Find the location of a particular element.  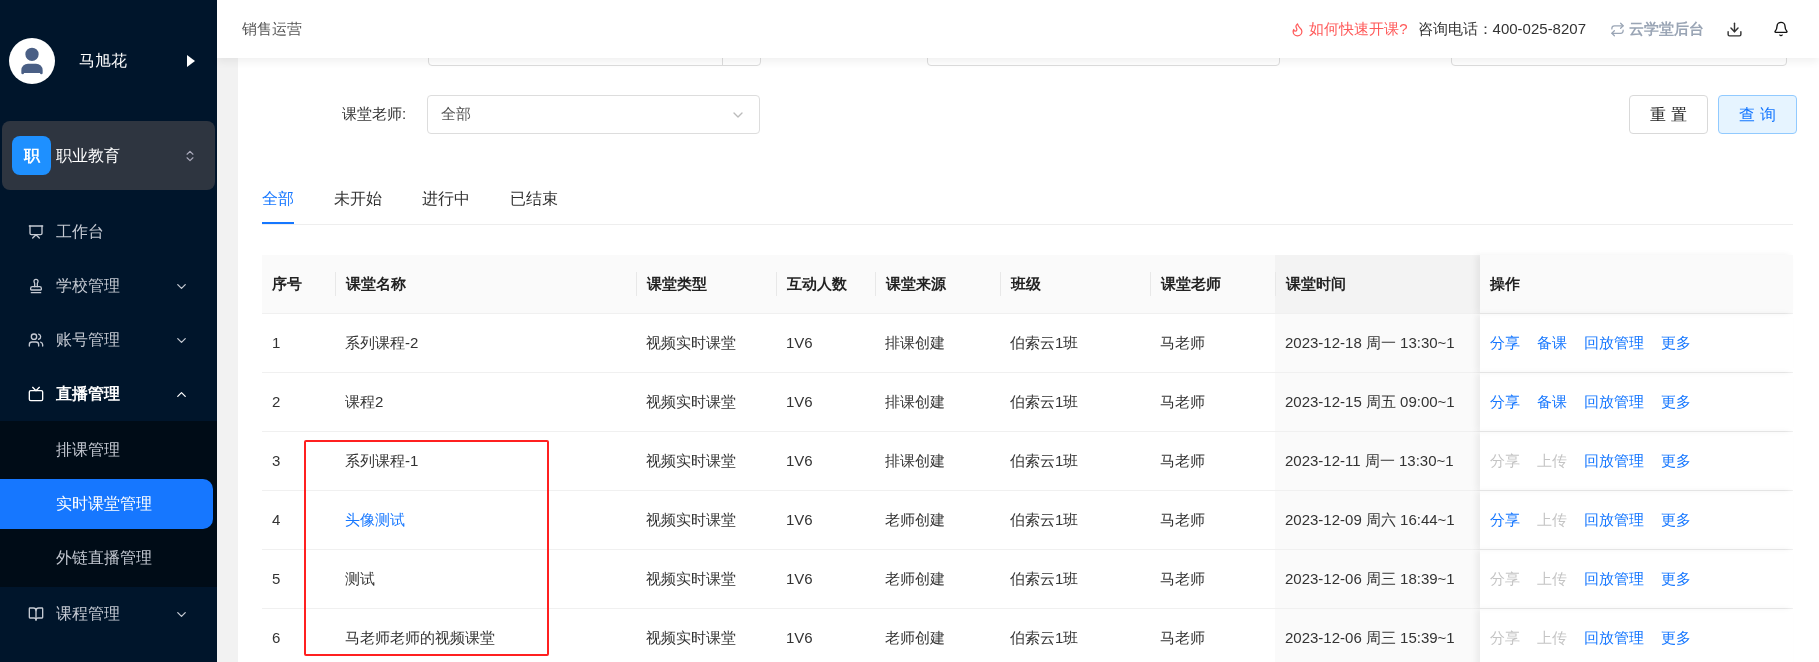

menu-item: 直播管理 is located at coordinates (108, 394).